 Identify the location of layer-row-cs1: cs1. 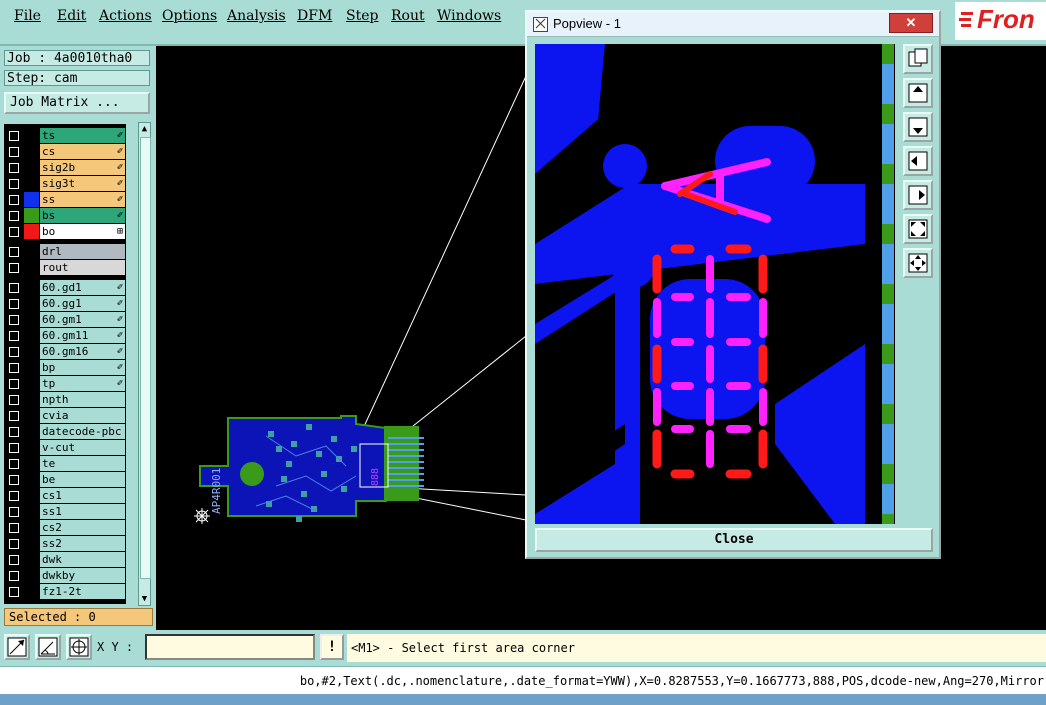
(65, 495).